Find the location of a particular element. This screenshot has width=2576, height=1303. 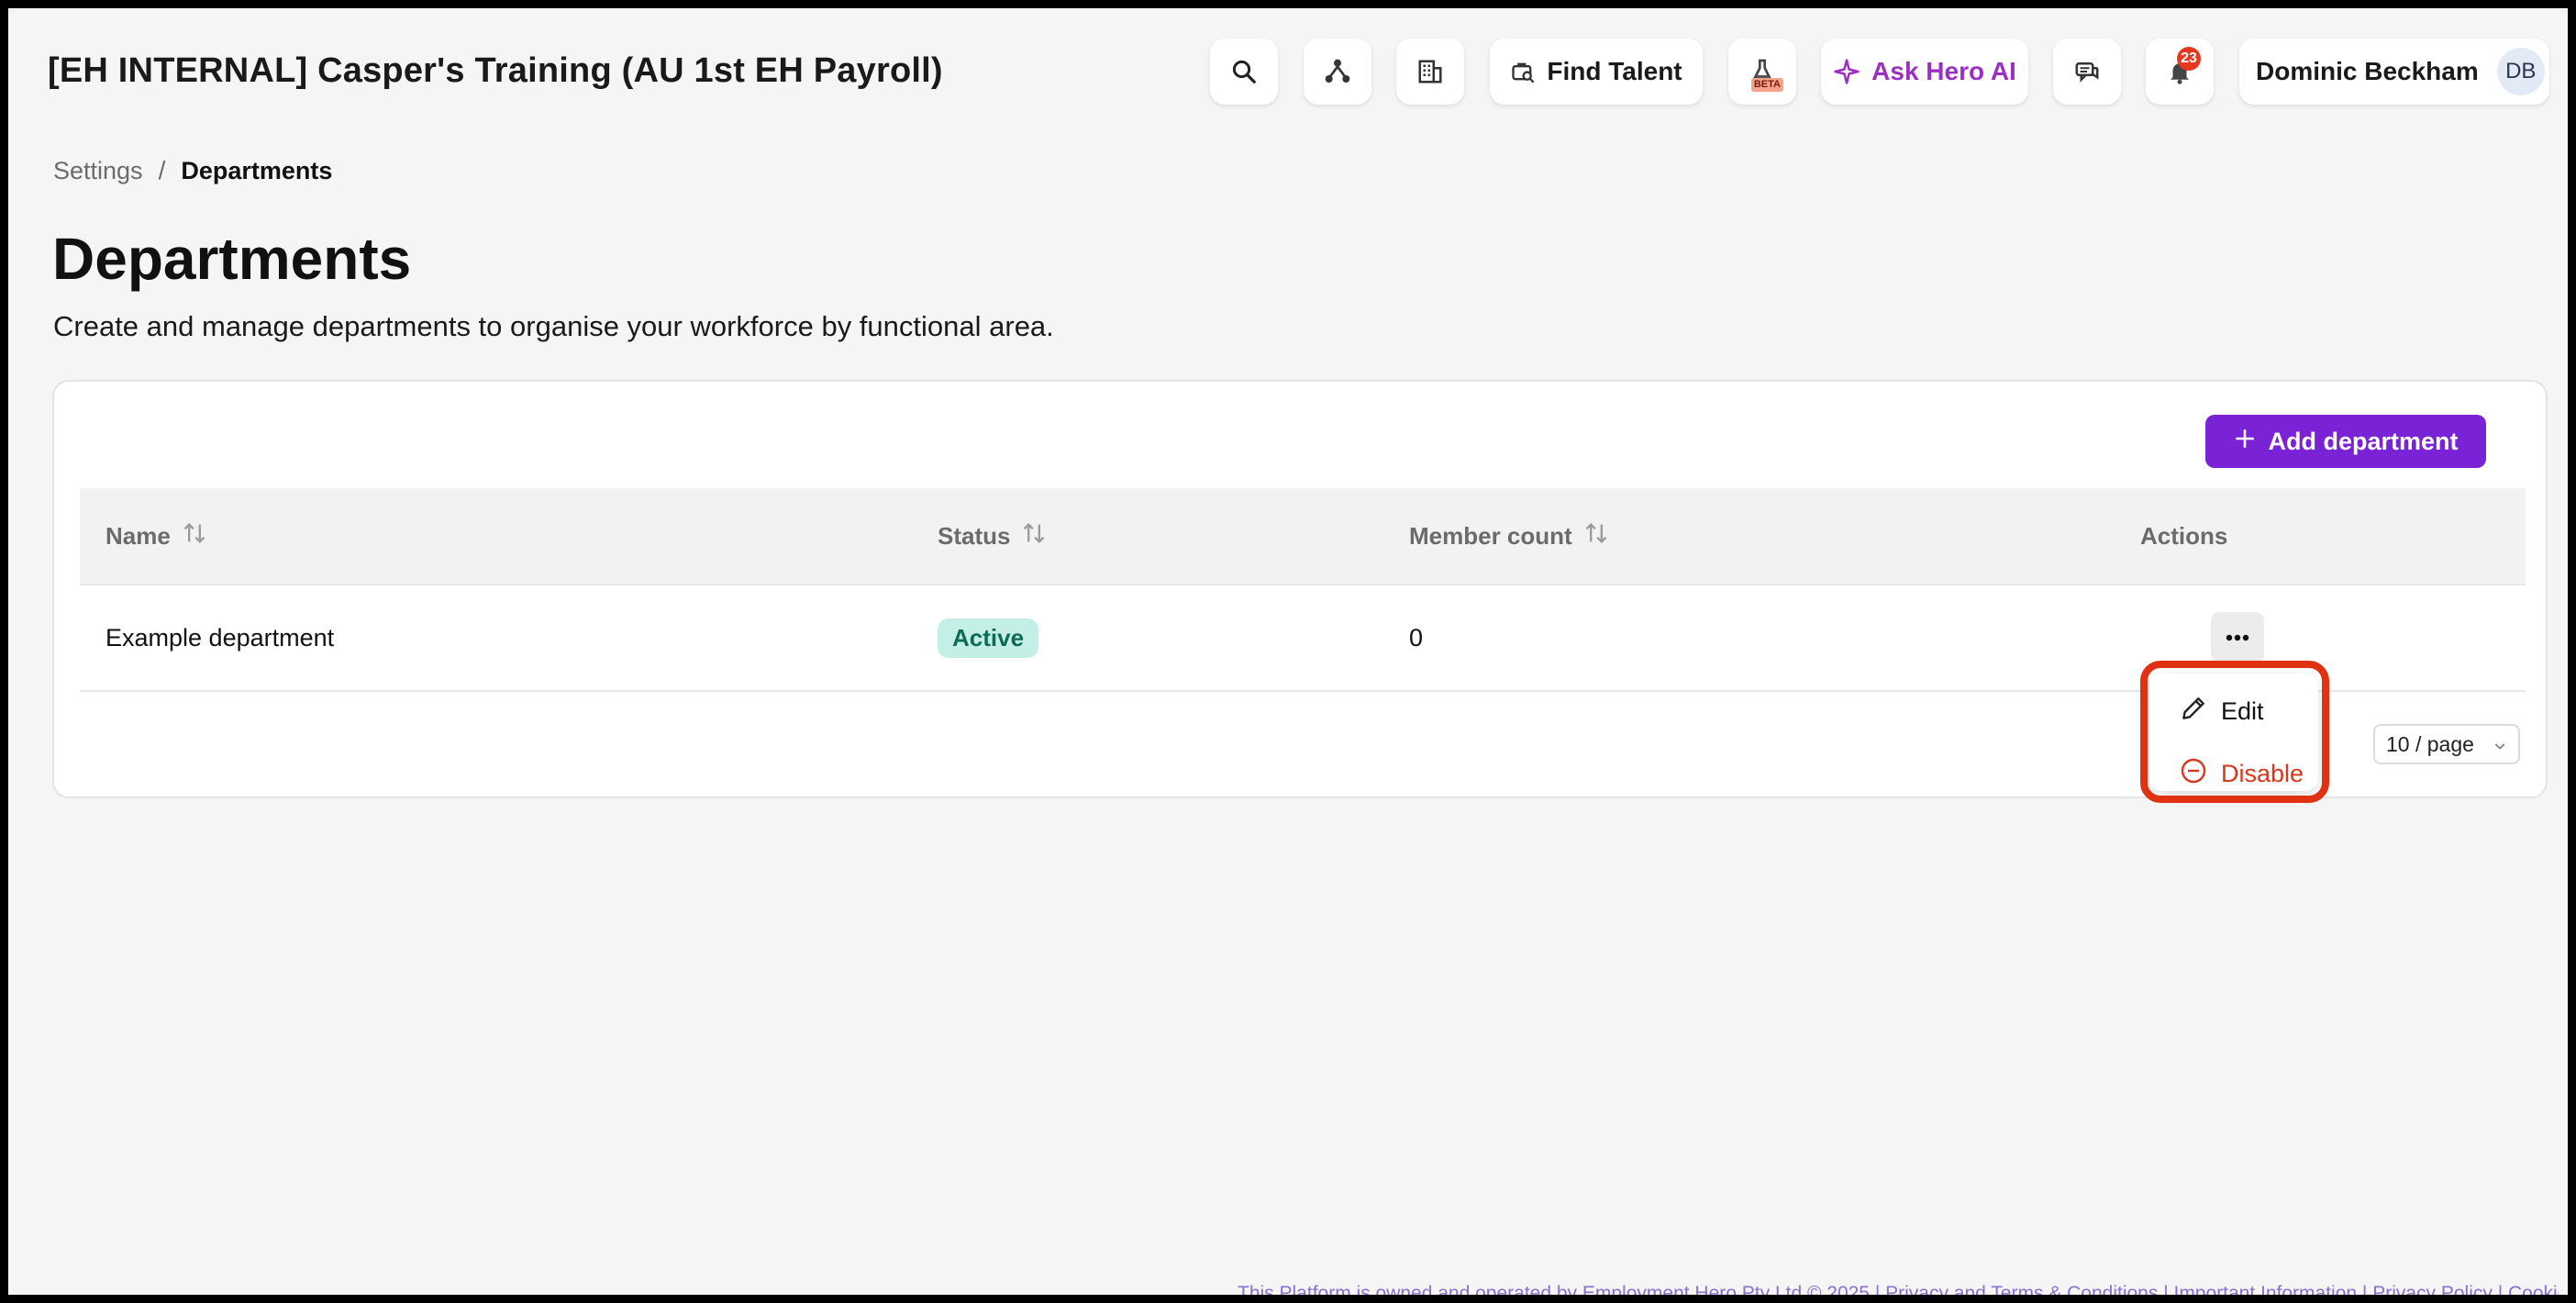

status-cell: Active is located at coordinates (988, 637).